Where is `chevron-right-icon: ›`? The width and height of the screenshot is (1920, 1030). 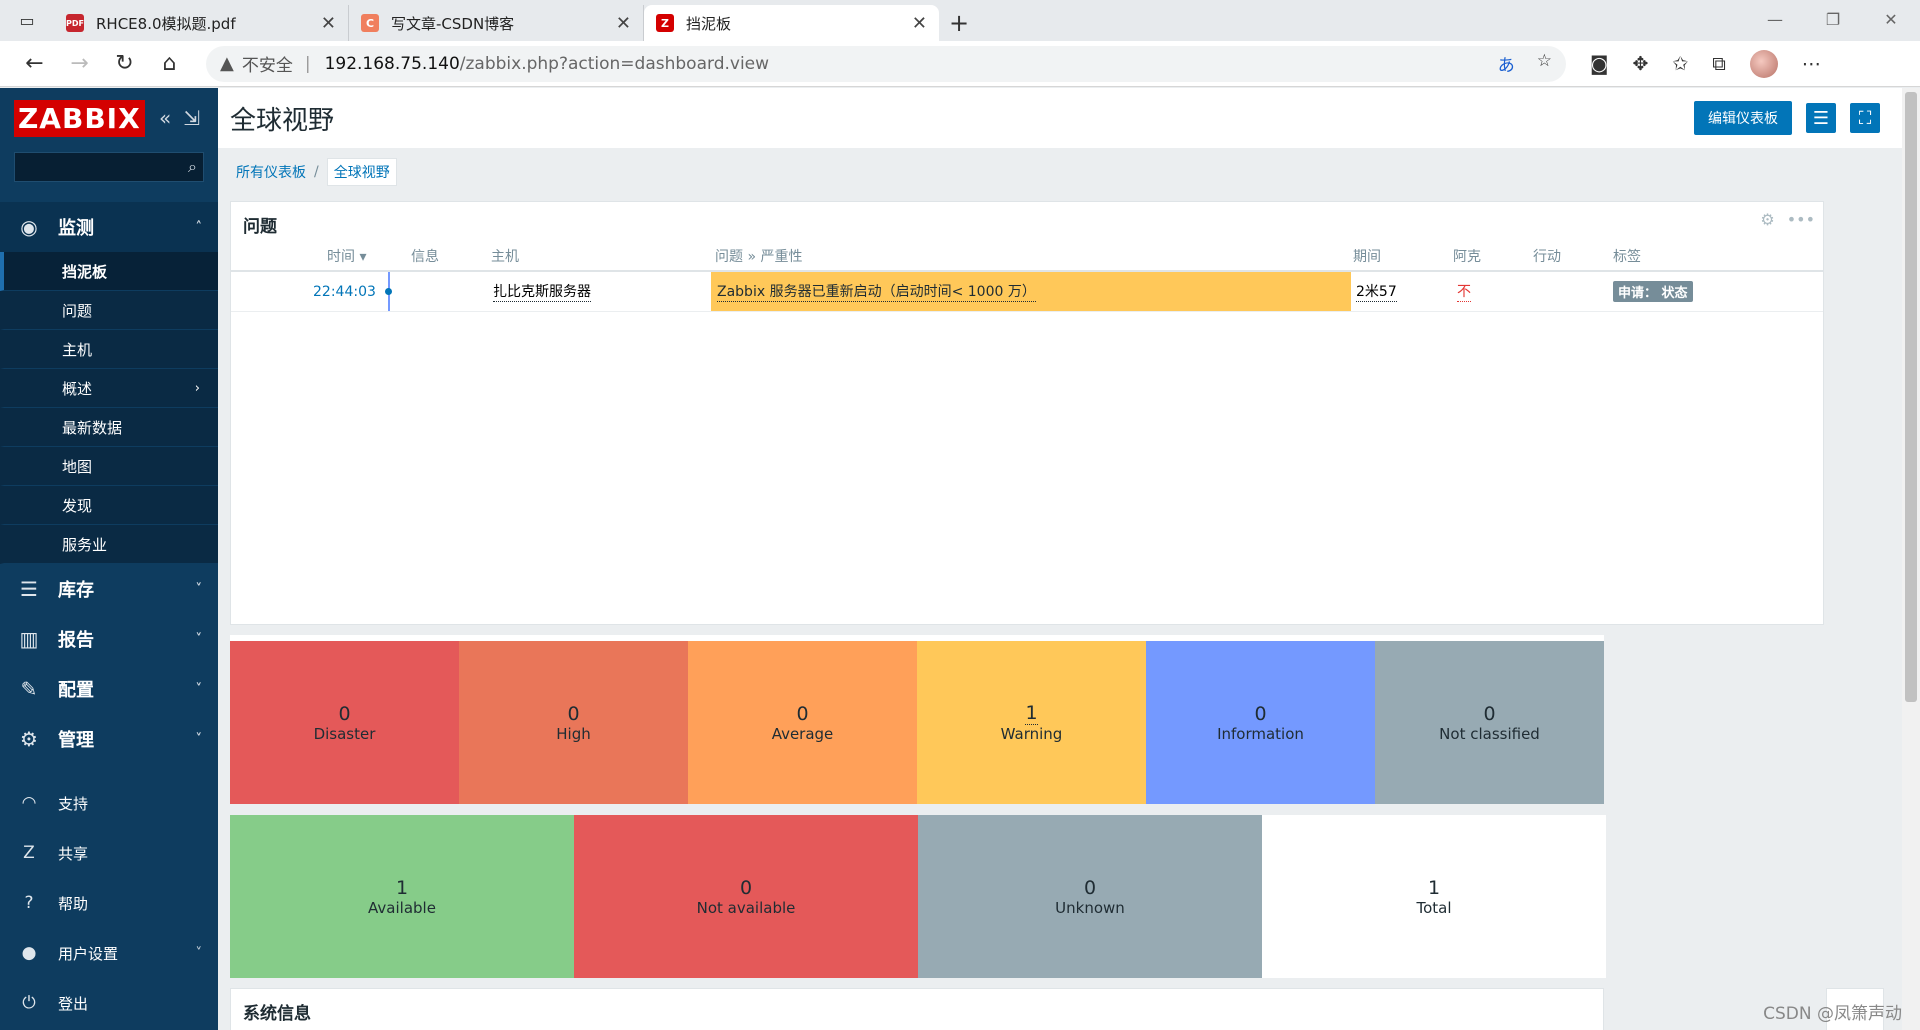 chevron-right-icon: › is located at coordinates (197, 388).